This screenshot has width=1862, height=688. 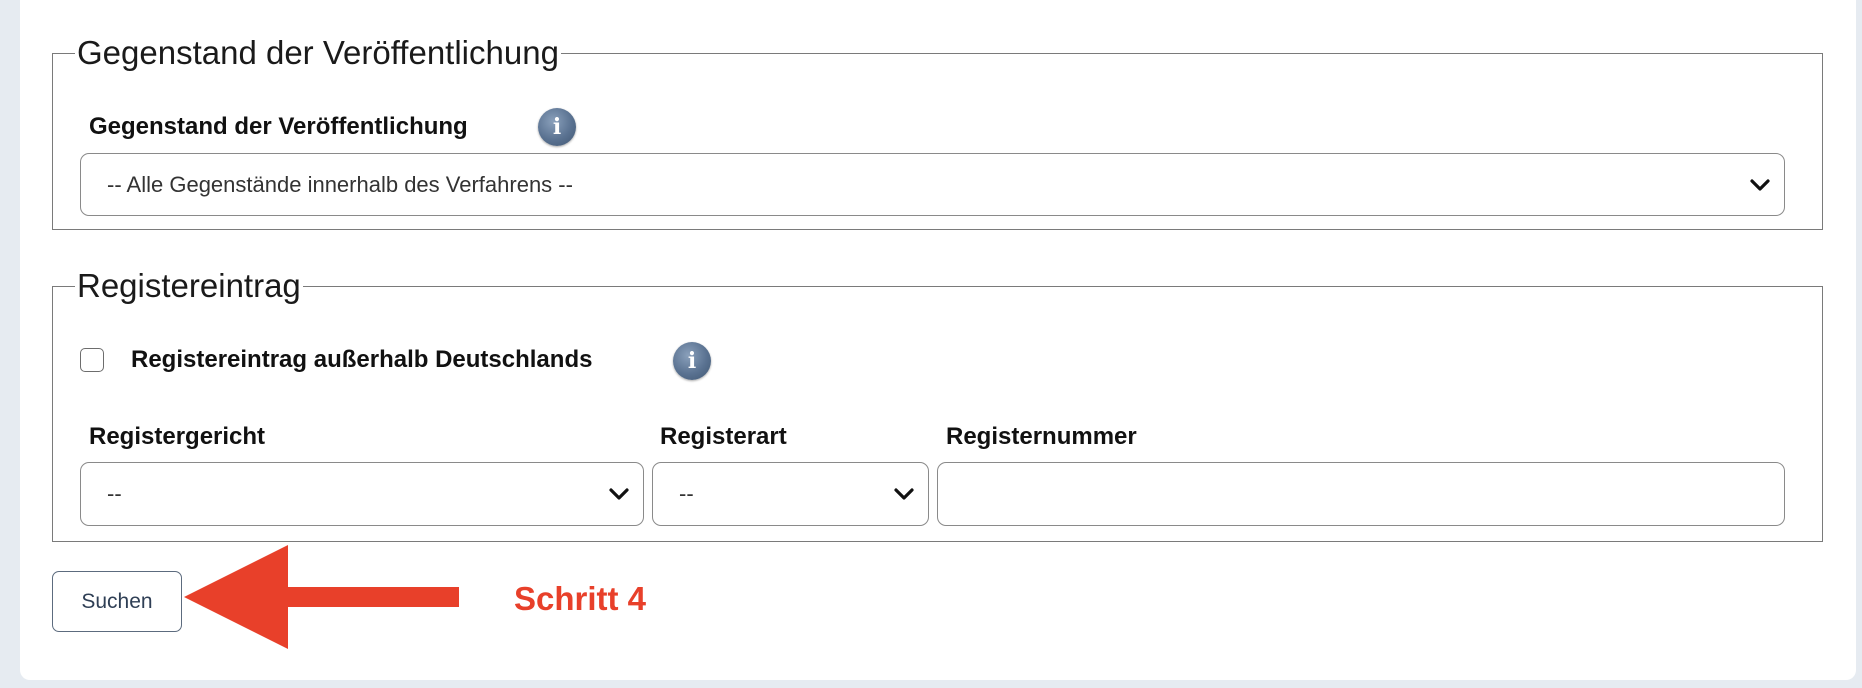 I want to click on foreign-register-label: Registereintrag außerhalb Deutschlands, so click(x=362, y=359).